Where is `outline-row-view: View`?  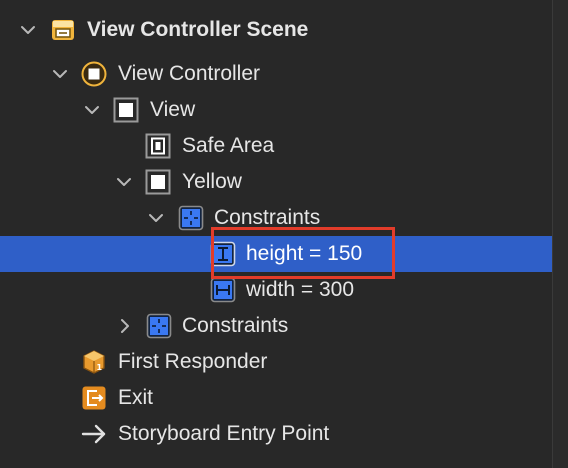 outline-row-view: View is located at coordinates (276, 110).